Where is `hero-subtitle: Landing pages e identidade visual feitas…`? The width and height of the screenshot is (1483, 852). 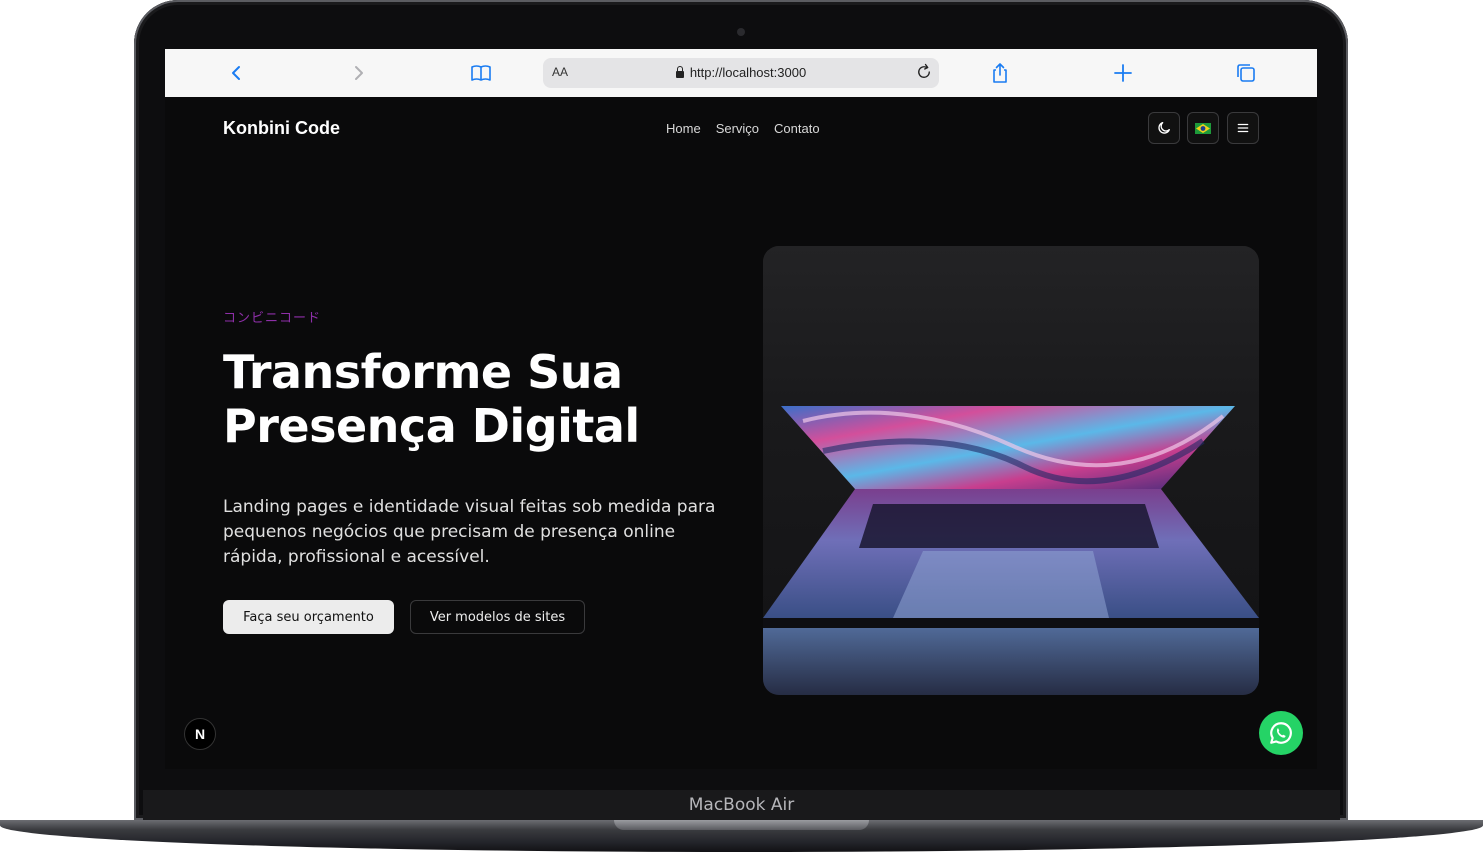 hero-subtitle: Landing pages e identidade visual feitas… is located at coordinates (469, 532).